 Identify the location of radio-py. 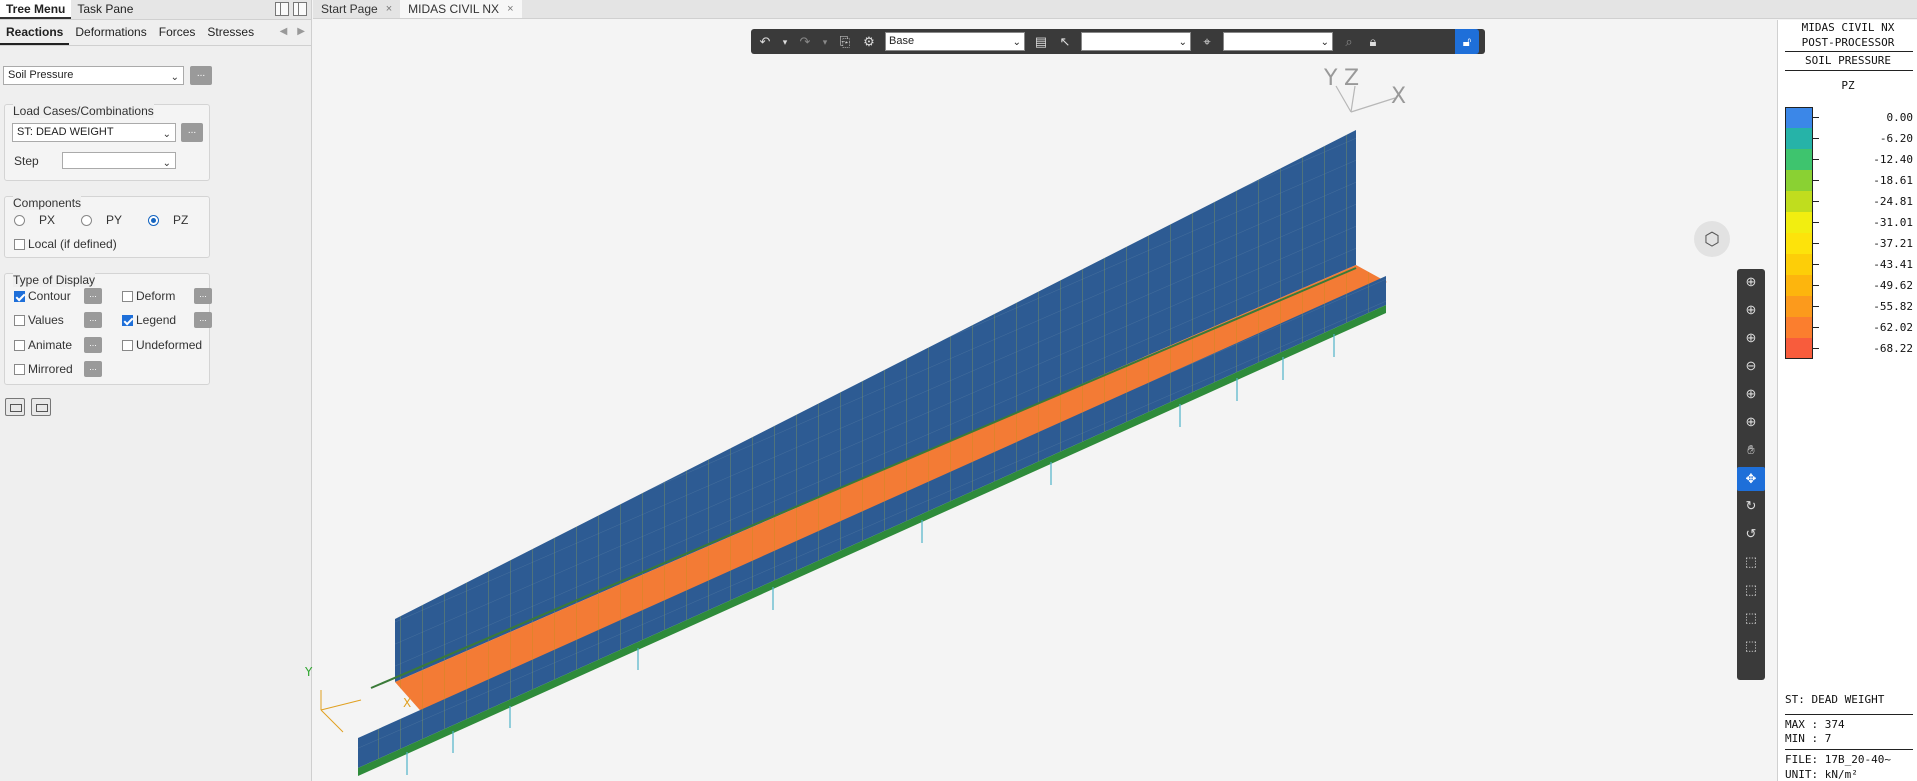
(86, 220).